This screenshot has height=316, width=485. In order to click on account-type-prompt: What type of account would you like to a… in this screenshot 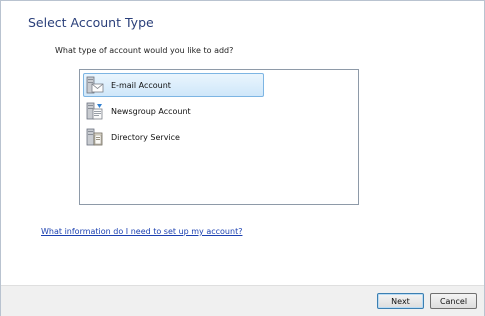, I will do `click(144, 50)`.